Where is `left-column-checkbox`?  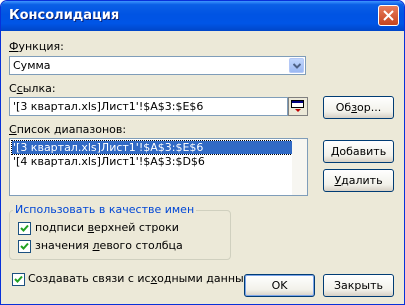
left-column-checkbox is located at coordinates (24, 246).